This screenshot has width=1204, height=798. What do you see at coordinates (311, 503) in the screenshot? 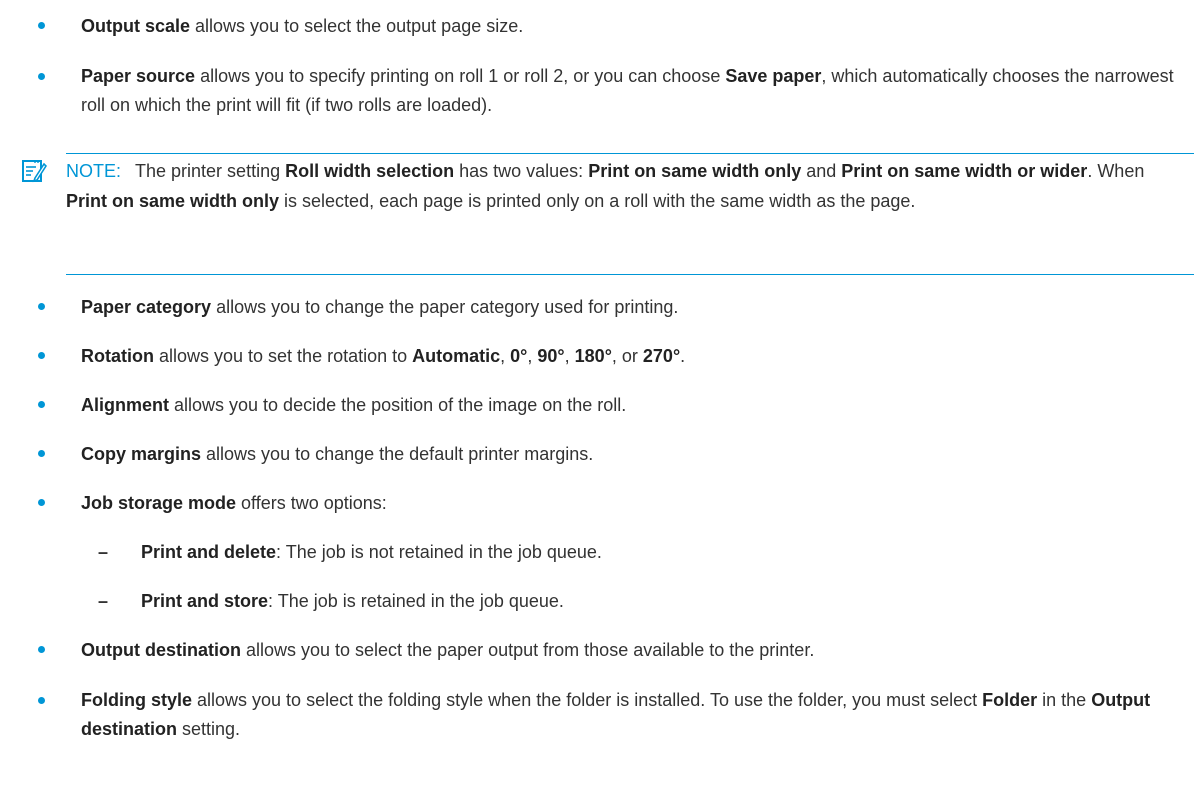
I see `term-description: offers two options:` at bounding box center [311, 503].